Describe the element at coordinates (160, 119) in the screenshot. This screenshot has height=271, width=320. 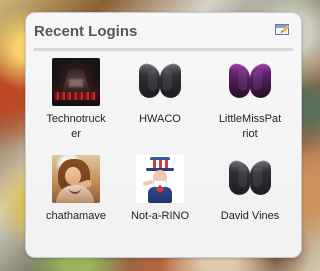
I see `username-link: HWACO` at that location.